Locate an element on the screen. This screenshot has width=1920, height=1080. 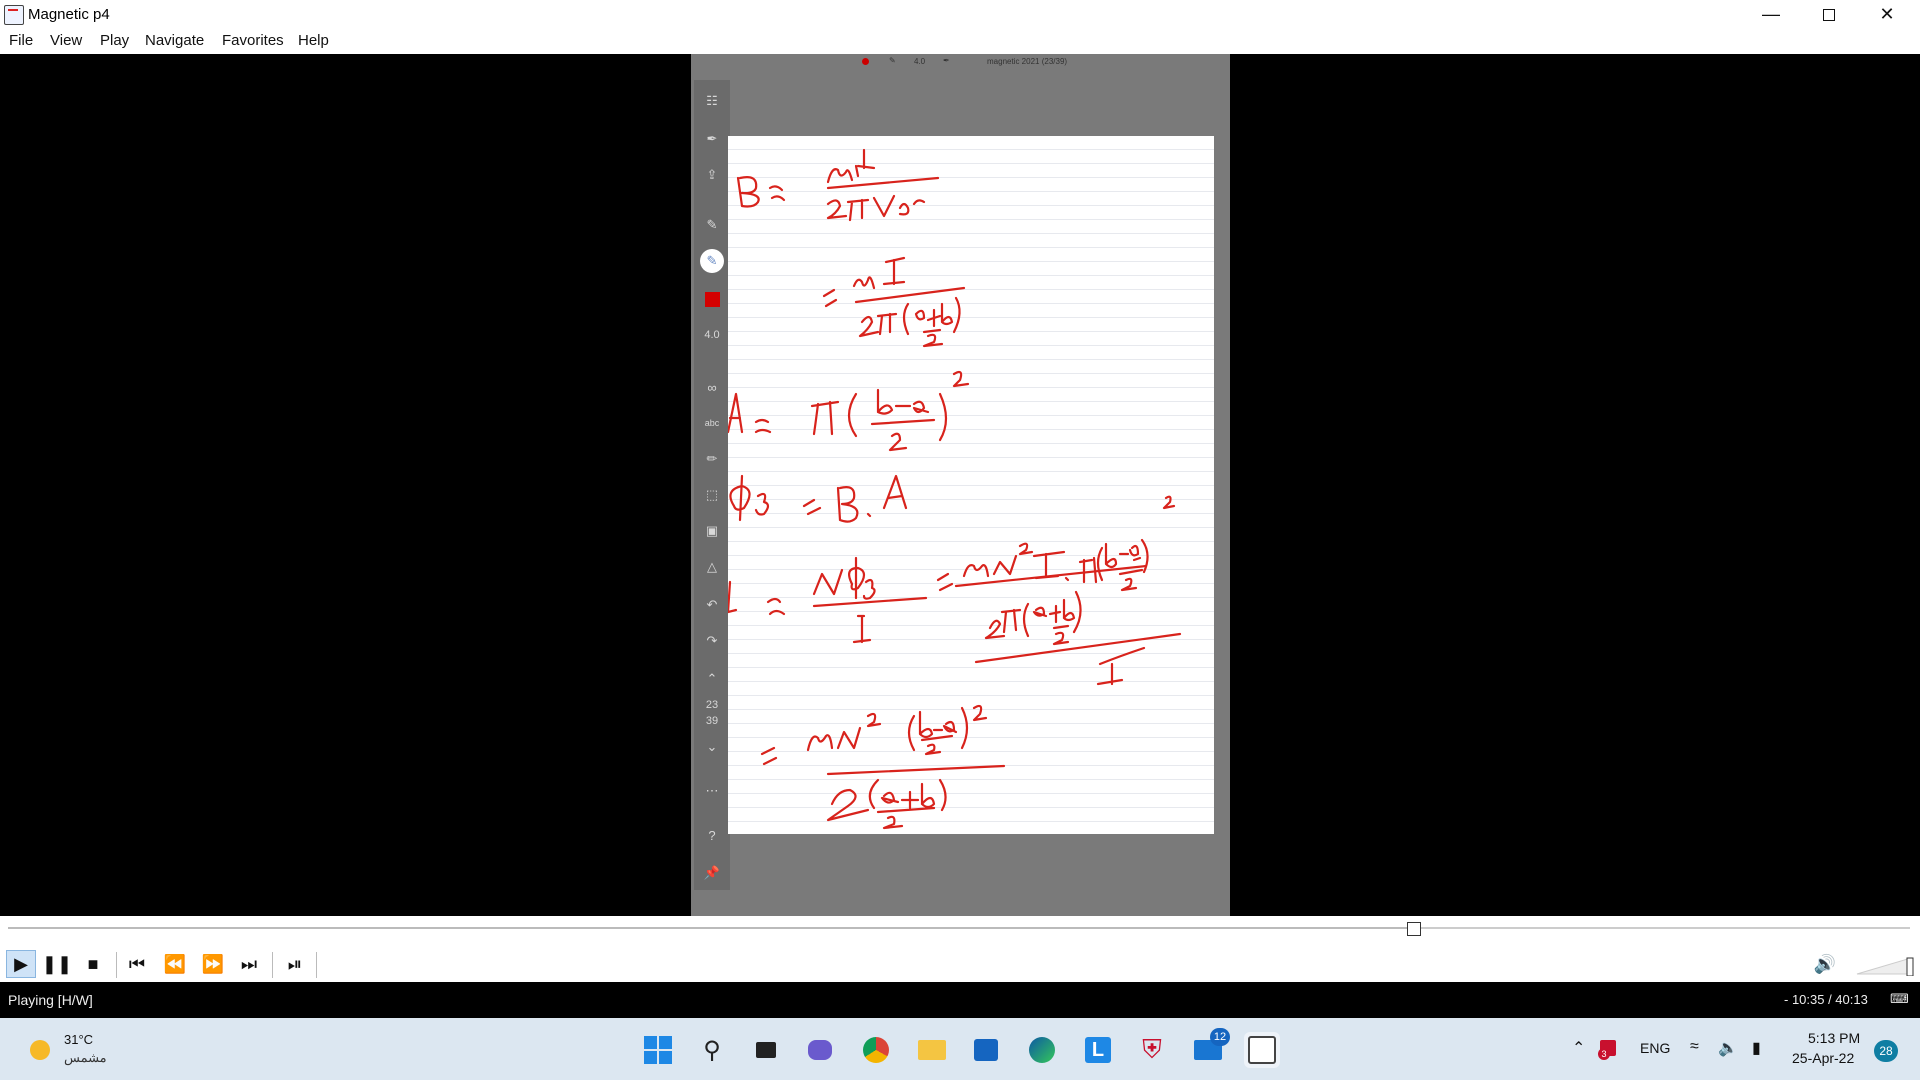
minimize-button: — is located at coordinates (1771, 14).